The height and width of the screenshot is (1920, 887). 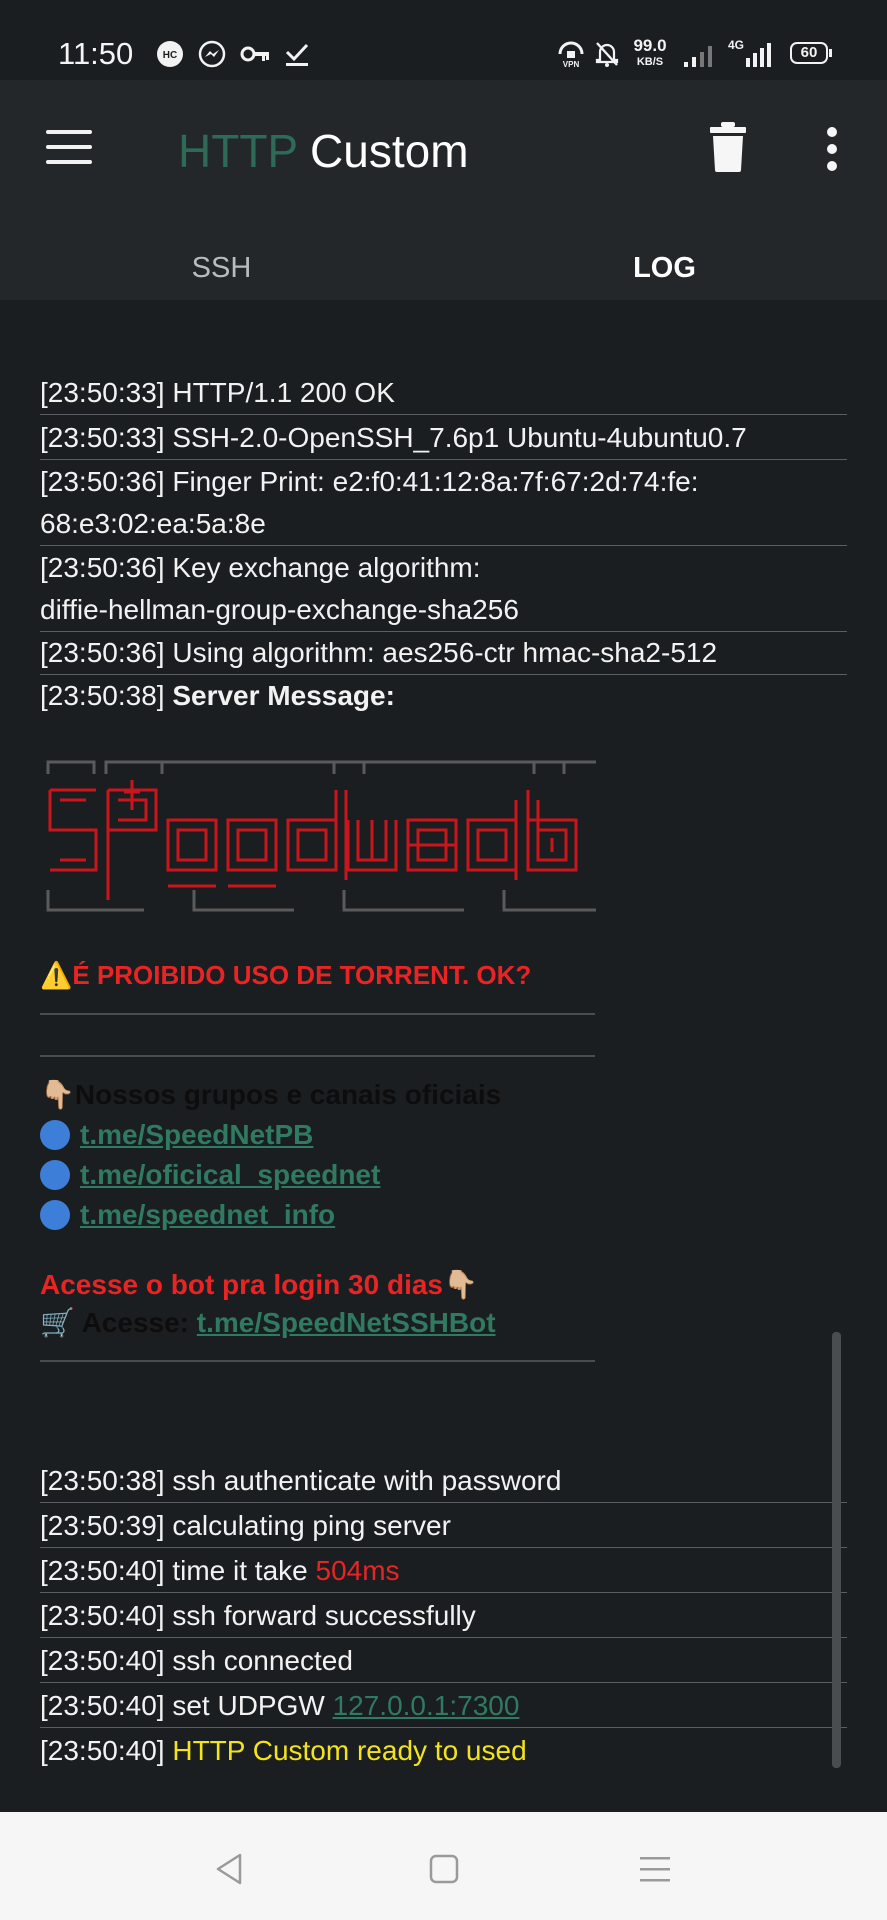 I want to click on udpgw-link: 127.0.0.1:7300, so click(x=426, y=1705).